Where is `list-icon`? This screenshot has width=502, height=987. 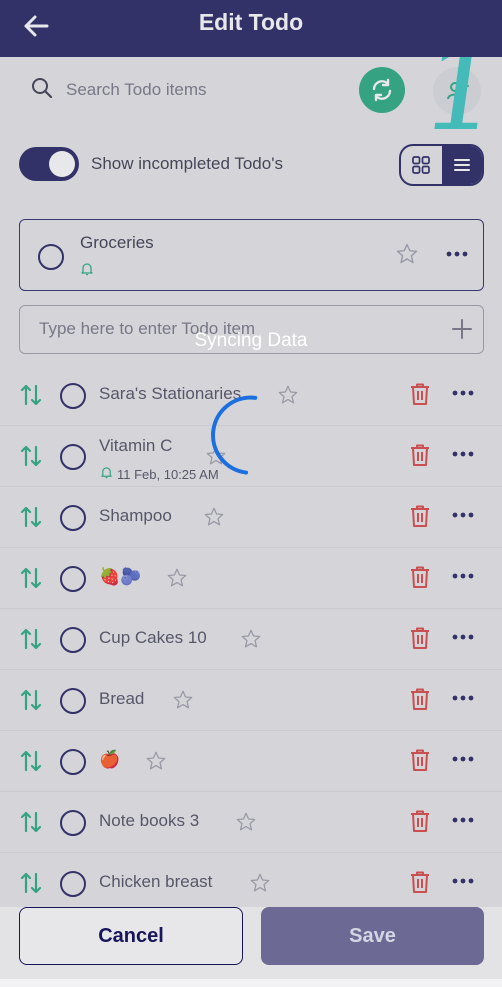 list-icon is located at coordinates (461, 165).